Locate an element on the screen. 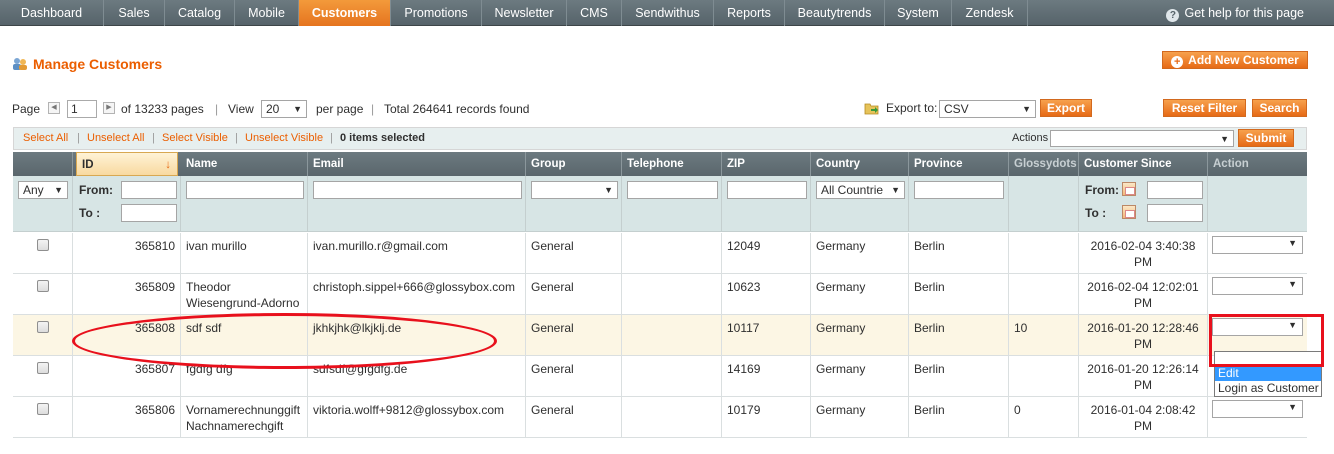  nav-item-beautytrends: Beautytrends is located at coordinates (835, 13).